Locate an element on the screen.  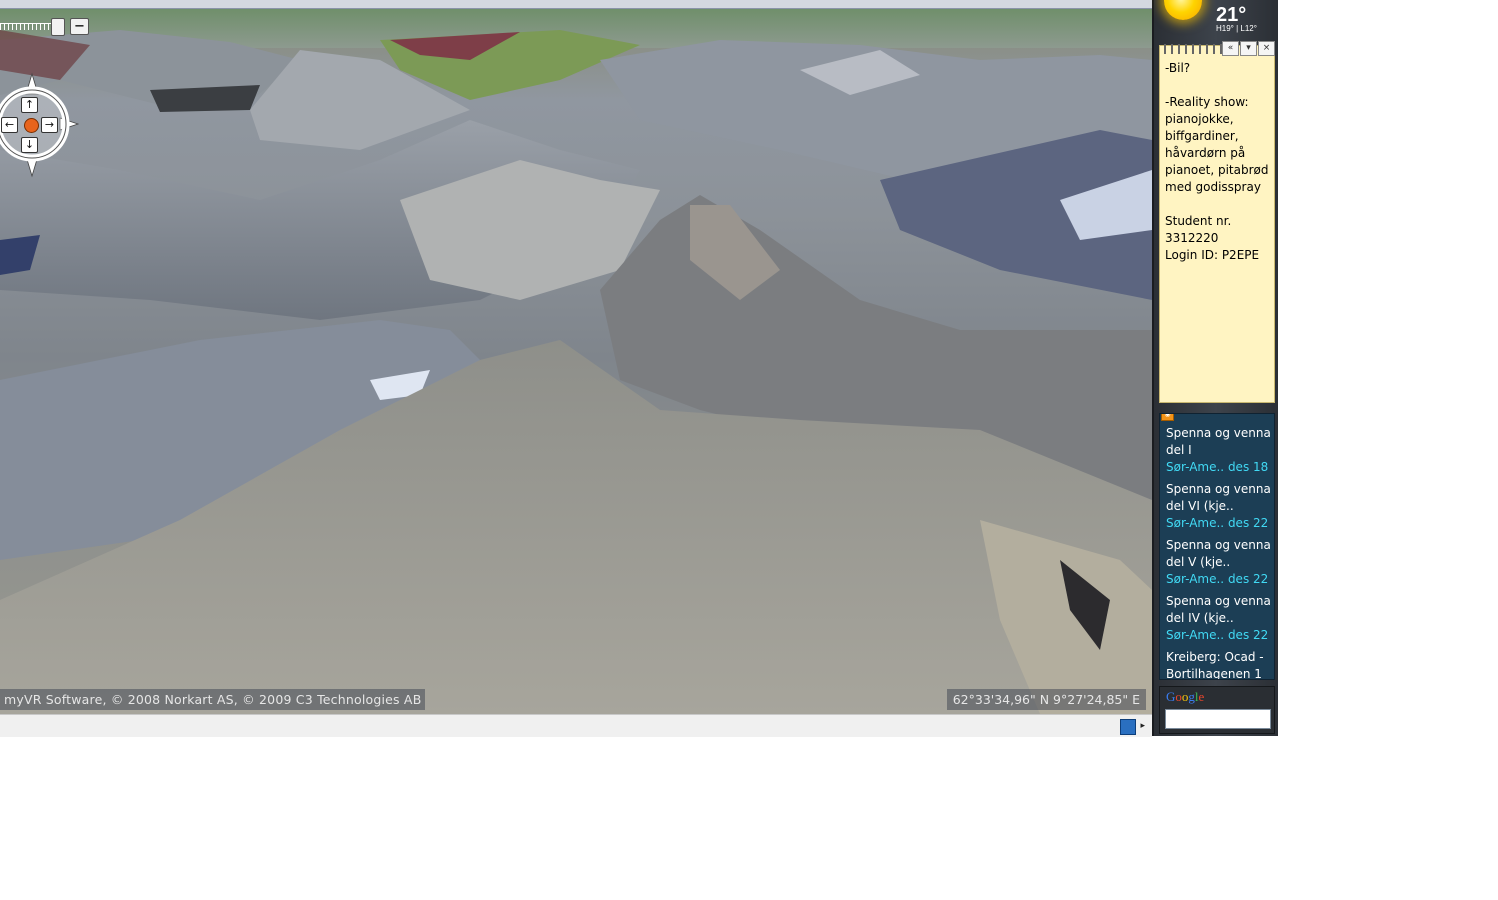
google-search-gadget: Google is located at coordinates (1217, 710).